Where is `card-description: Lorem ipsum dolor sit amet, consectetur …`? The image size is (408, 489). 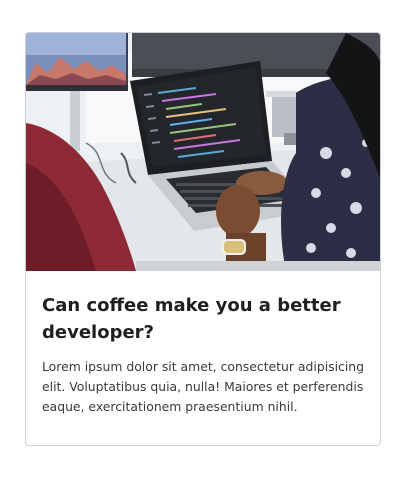 card-description: Lorem ipsum dolor sit amet, consectetur … is located at coordinates (203, 386).